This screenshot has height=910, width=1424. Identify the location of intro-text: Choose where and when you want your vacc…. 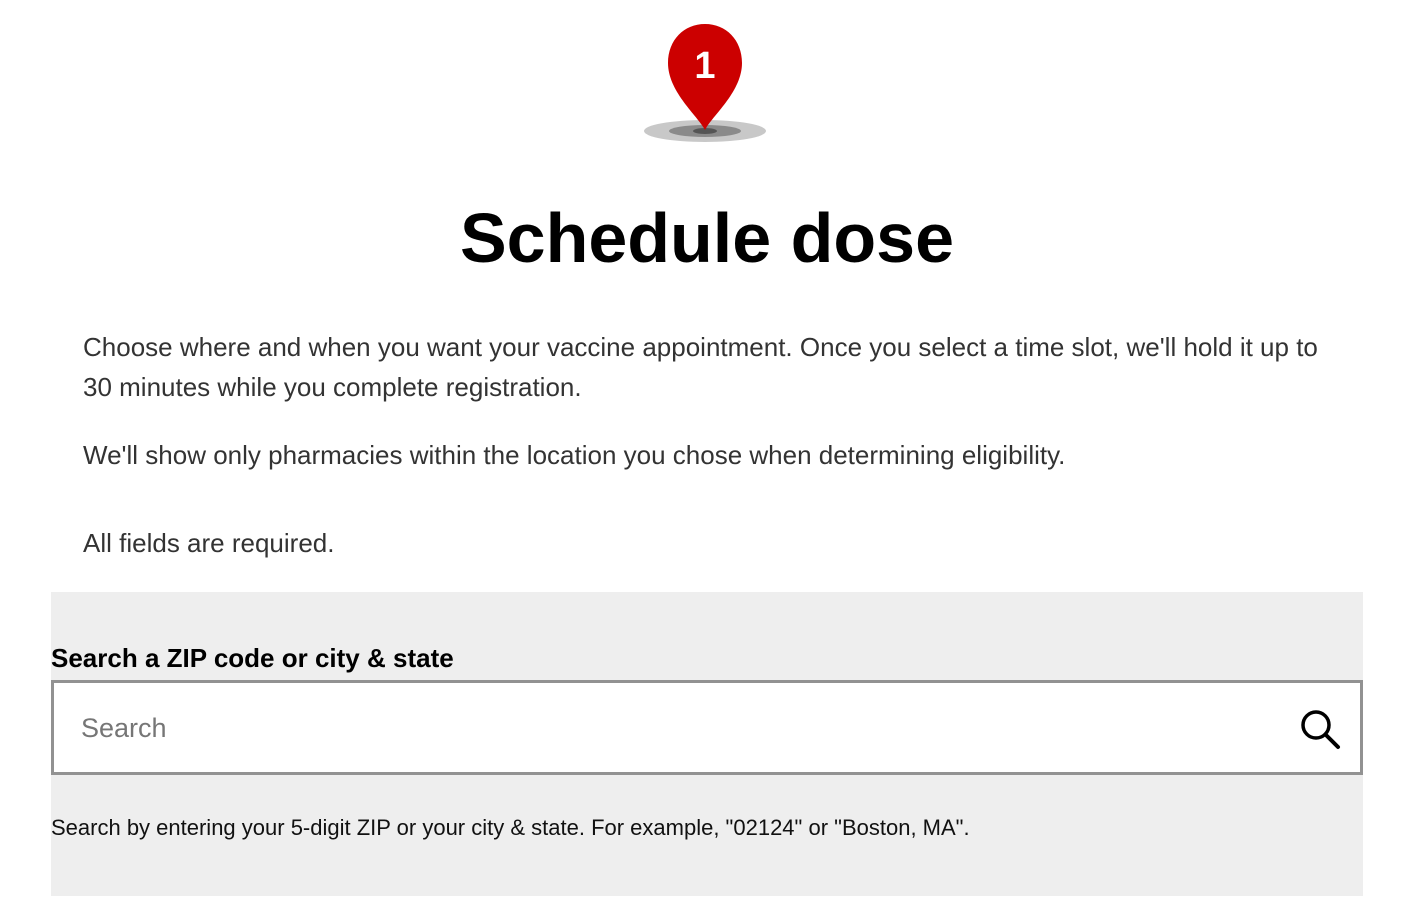
(713, 401).